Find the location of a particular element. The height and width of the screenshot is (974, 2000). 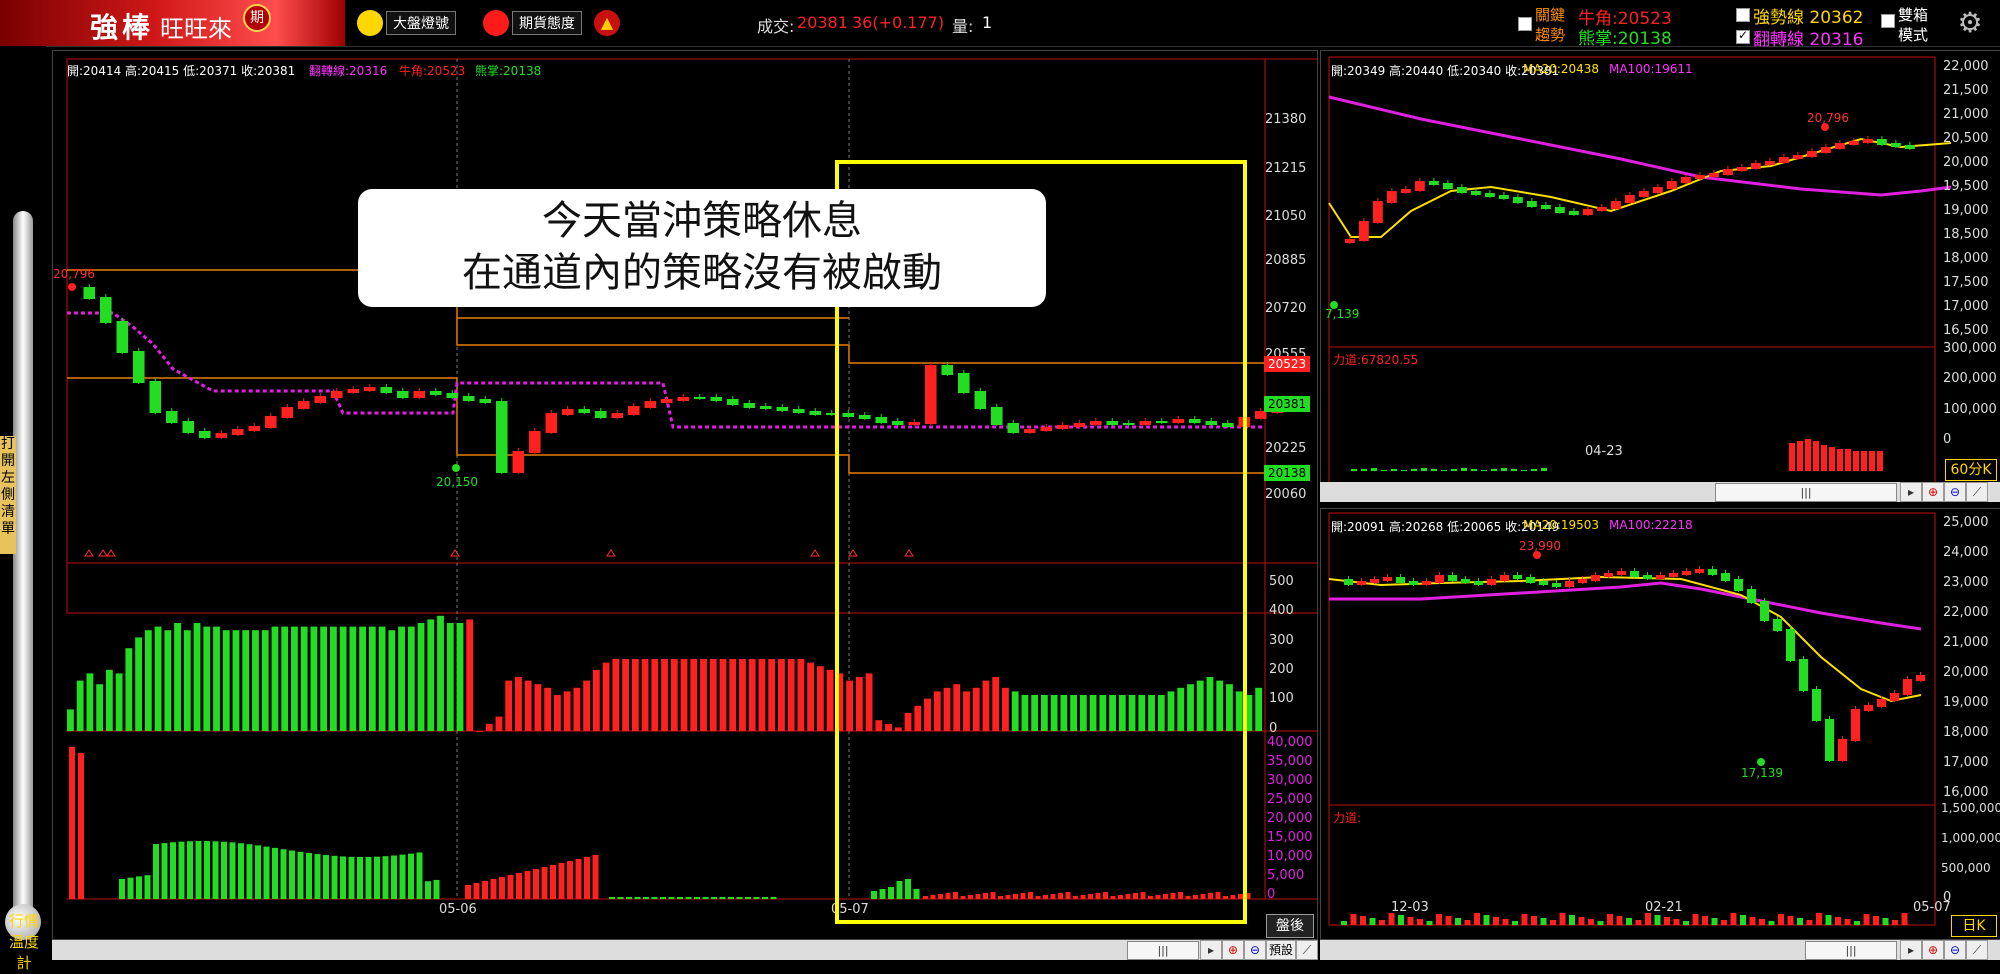

flip-line-checkbox: ✓ is located at coordinates (1743, 36).